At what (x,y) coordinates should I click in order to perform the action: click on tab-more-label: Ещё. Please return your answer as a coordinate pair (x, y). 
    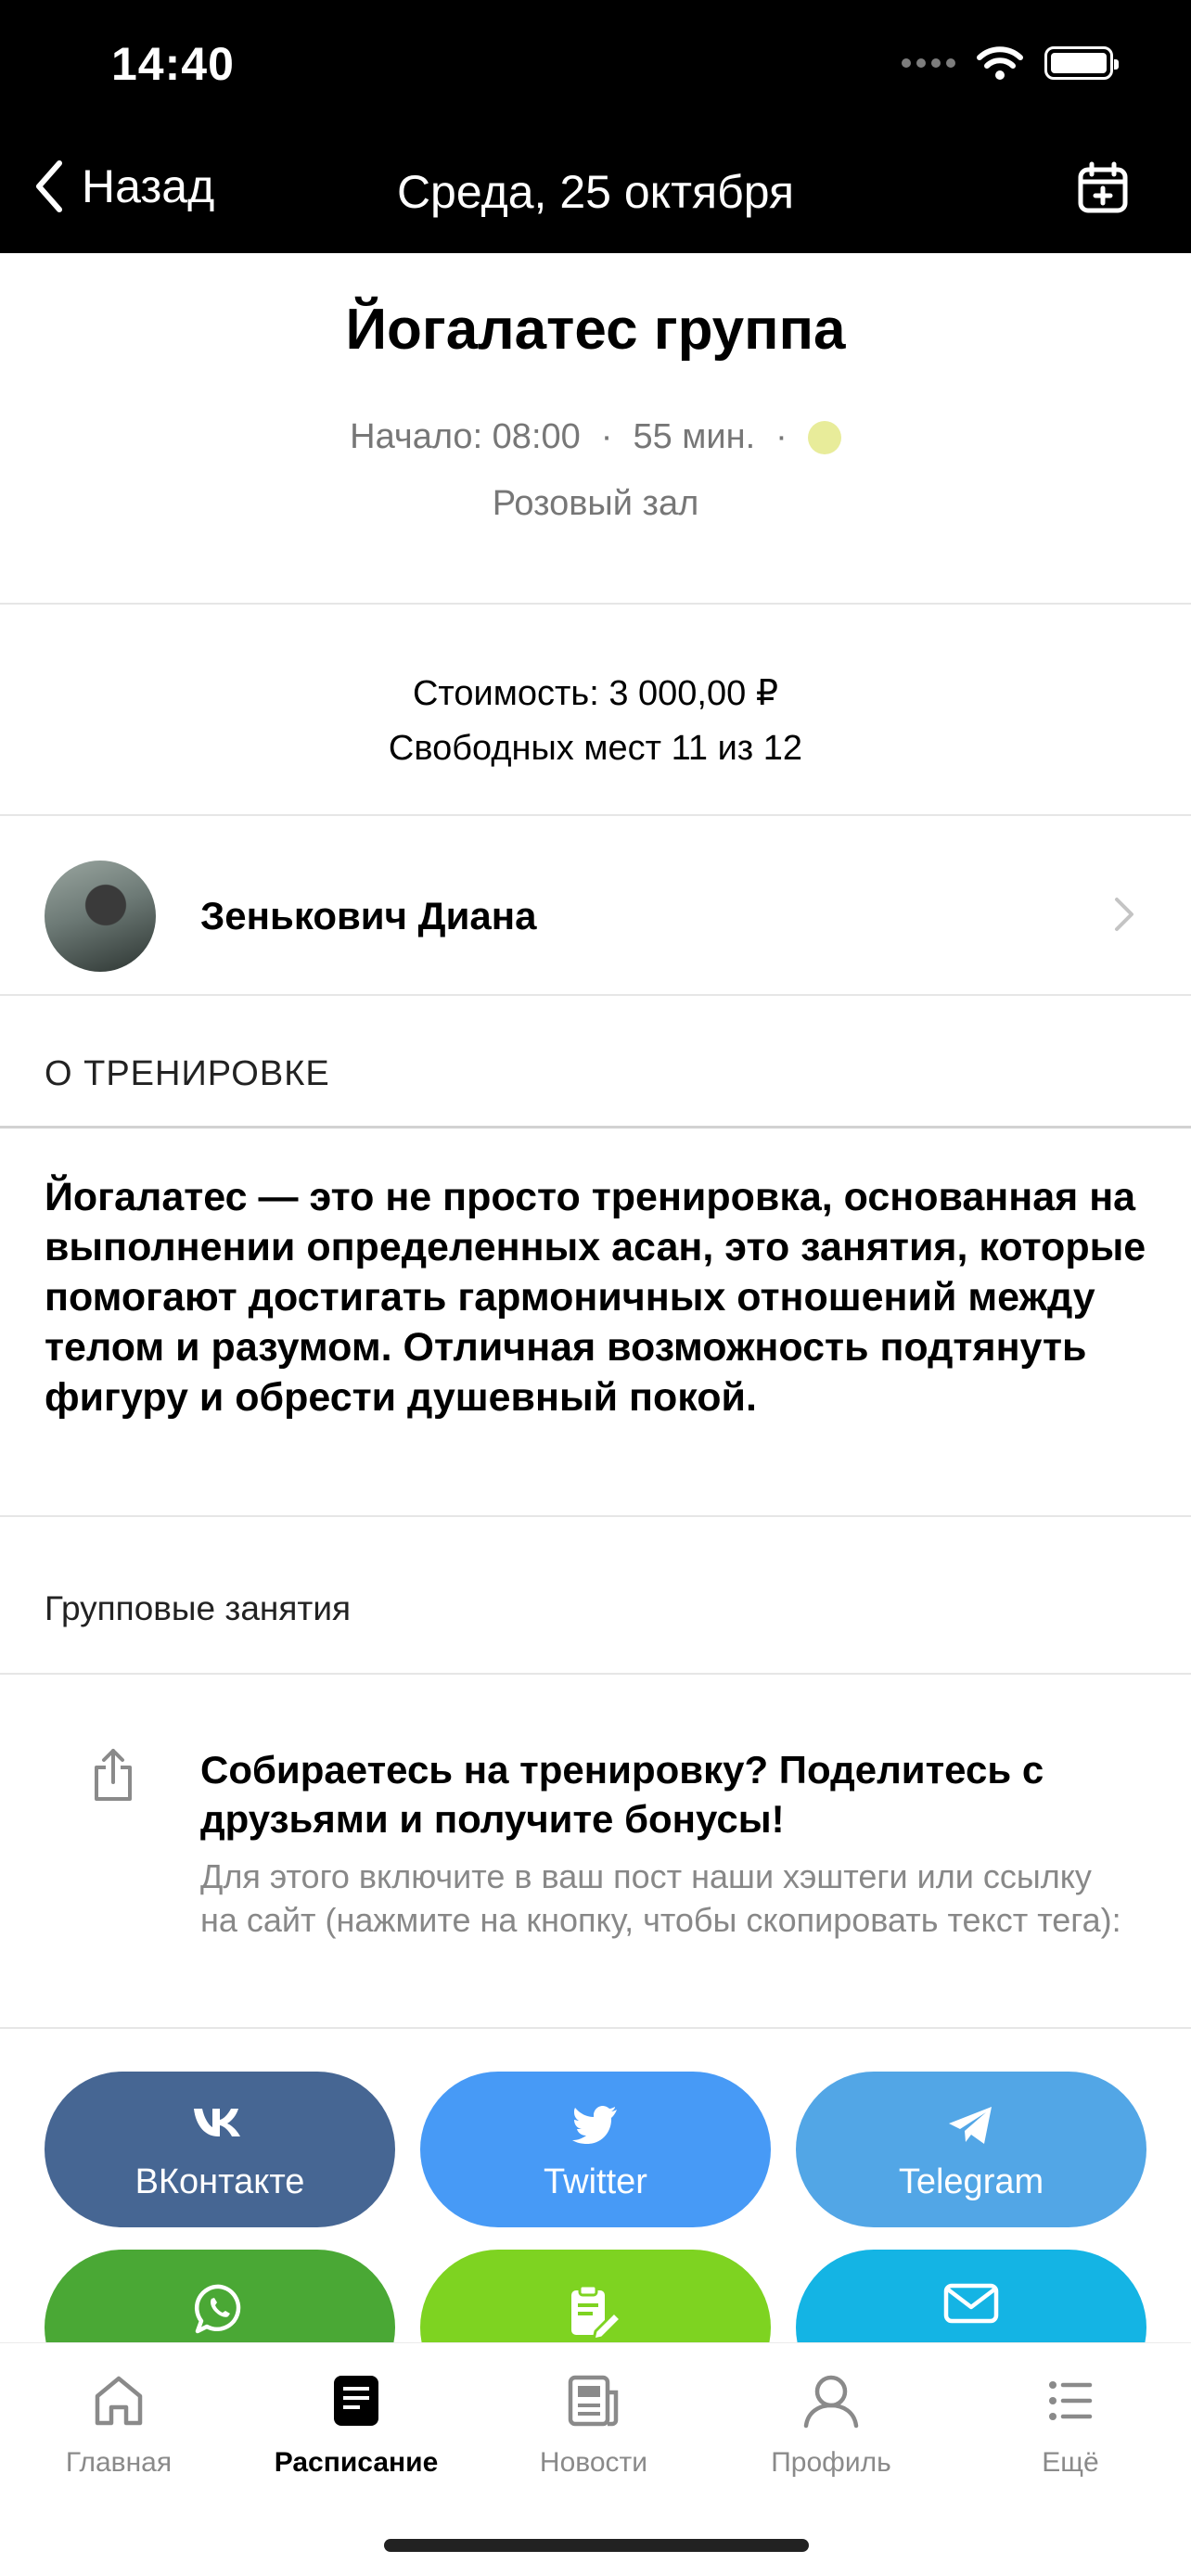
    Looking at the image, I should click on (1070, 2462).